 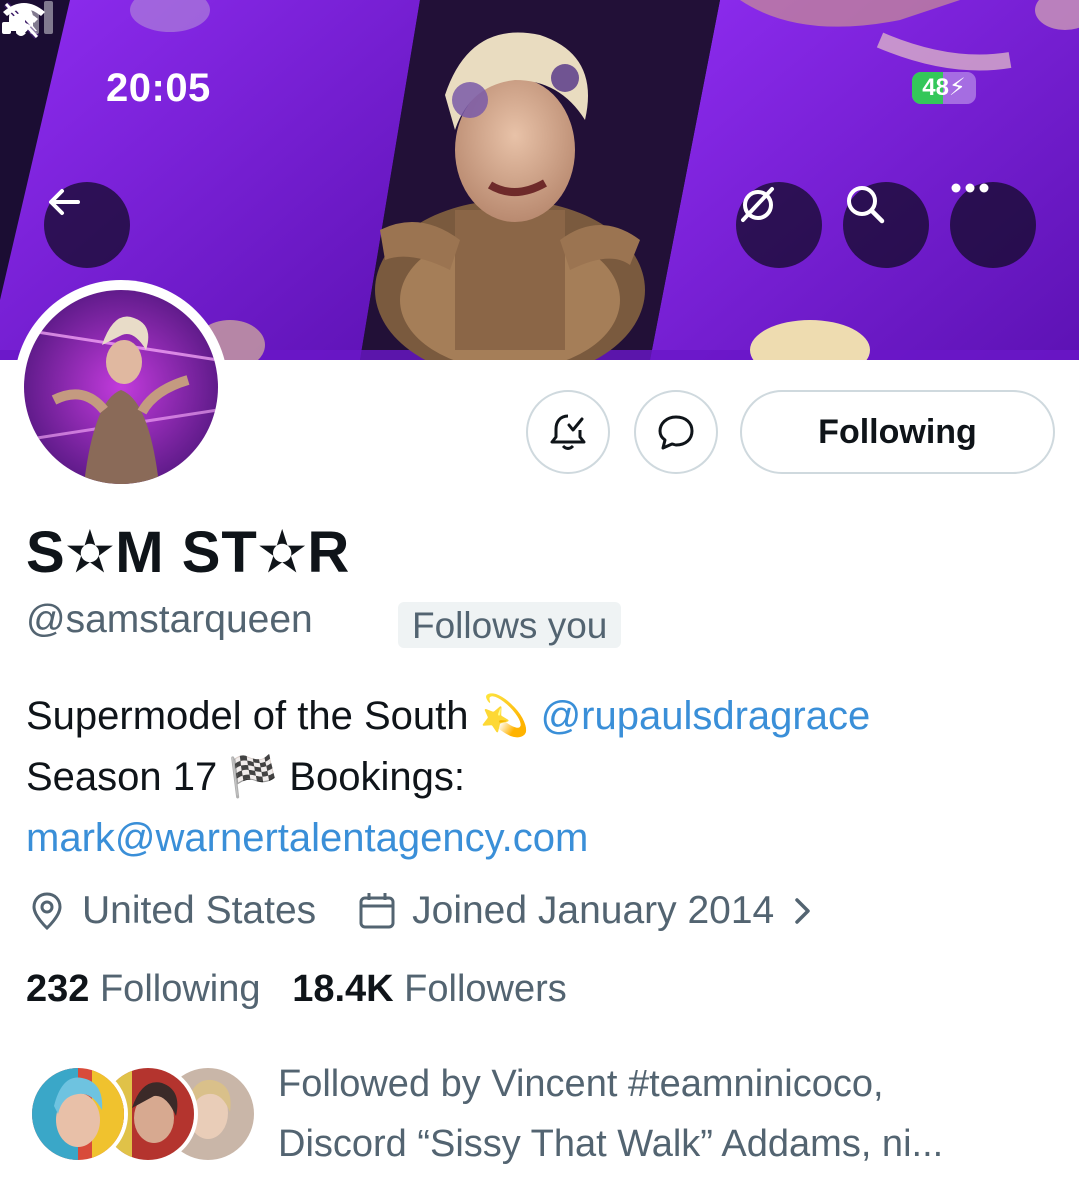 What do you see at coordinates (581, 1084) in the screenshot?
I see `followed-by-line: Followed by Vincent #teamninicoco,` at bounding box center [581, 1084].